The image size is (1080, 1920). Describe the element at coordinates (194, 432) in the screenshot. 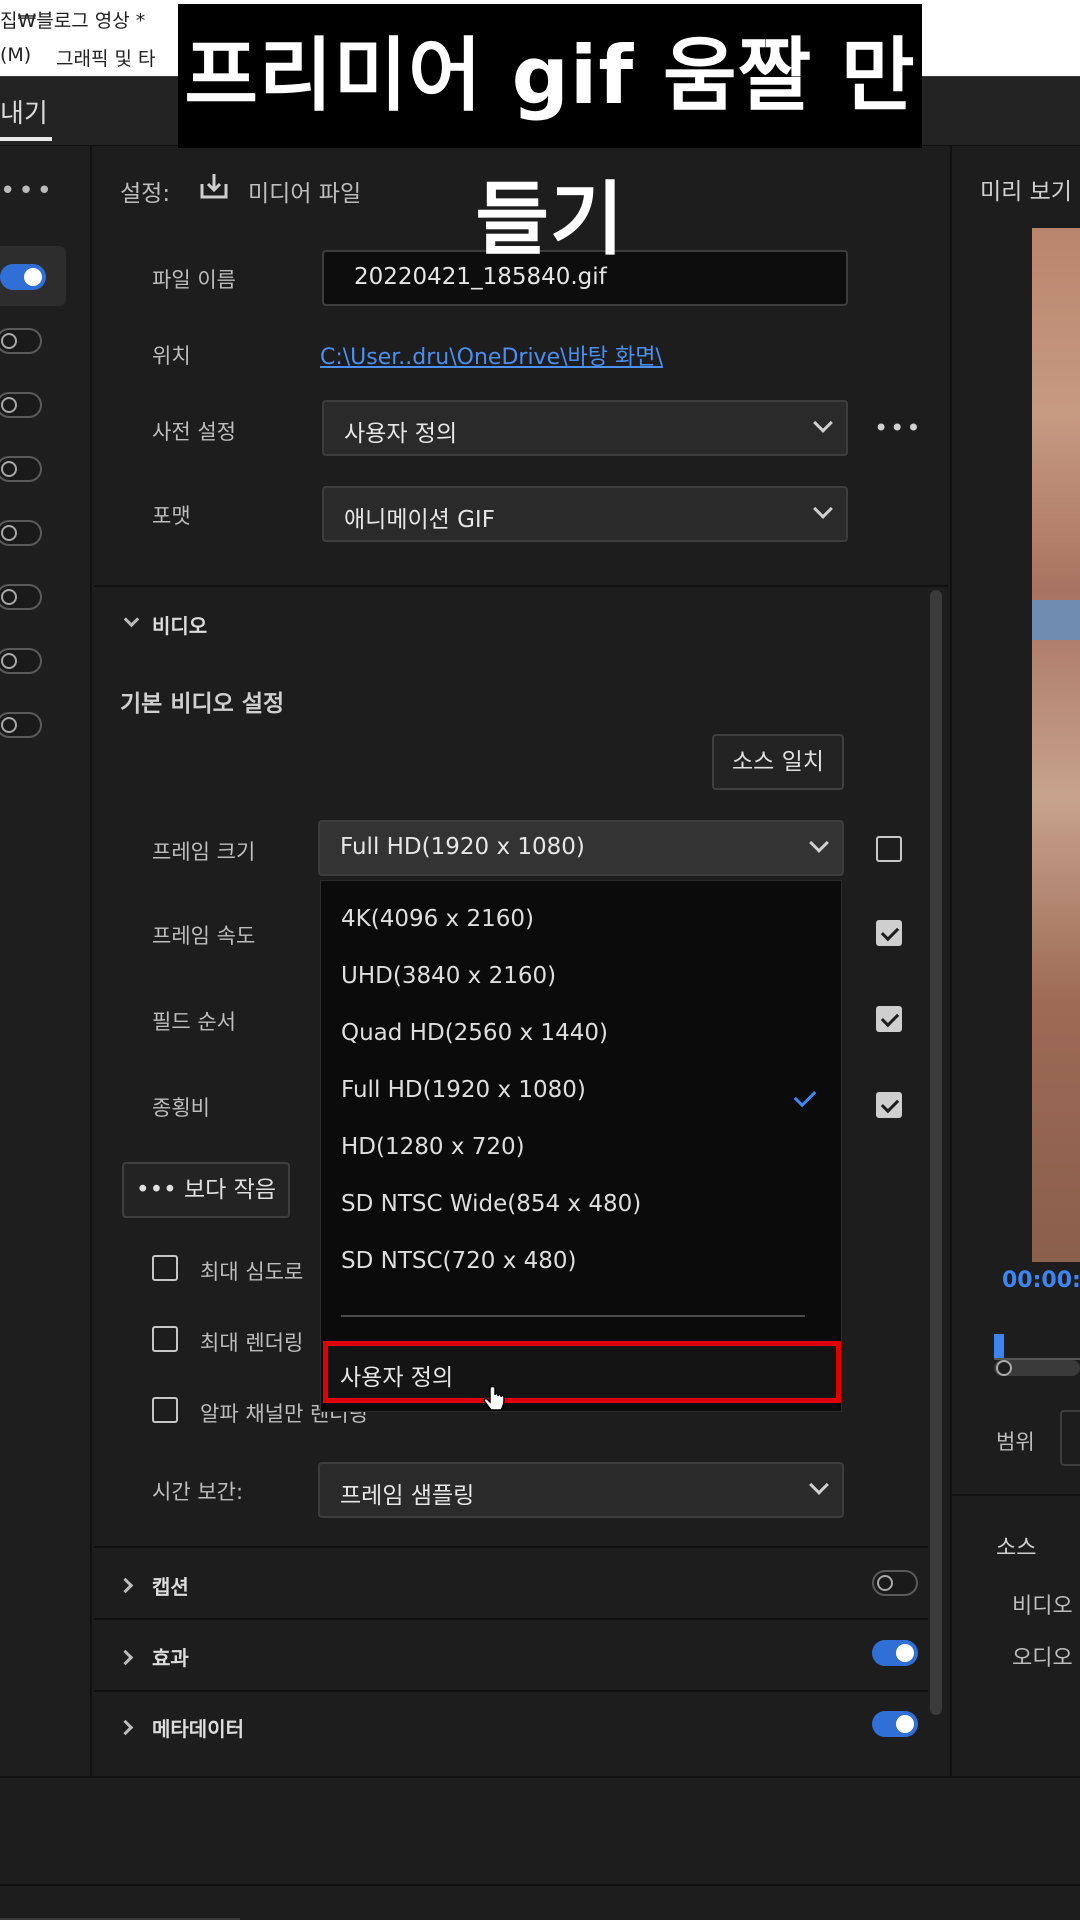

I see `preset-label: 사전 설정` at that location.